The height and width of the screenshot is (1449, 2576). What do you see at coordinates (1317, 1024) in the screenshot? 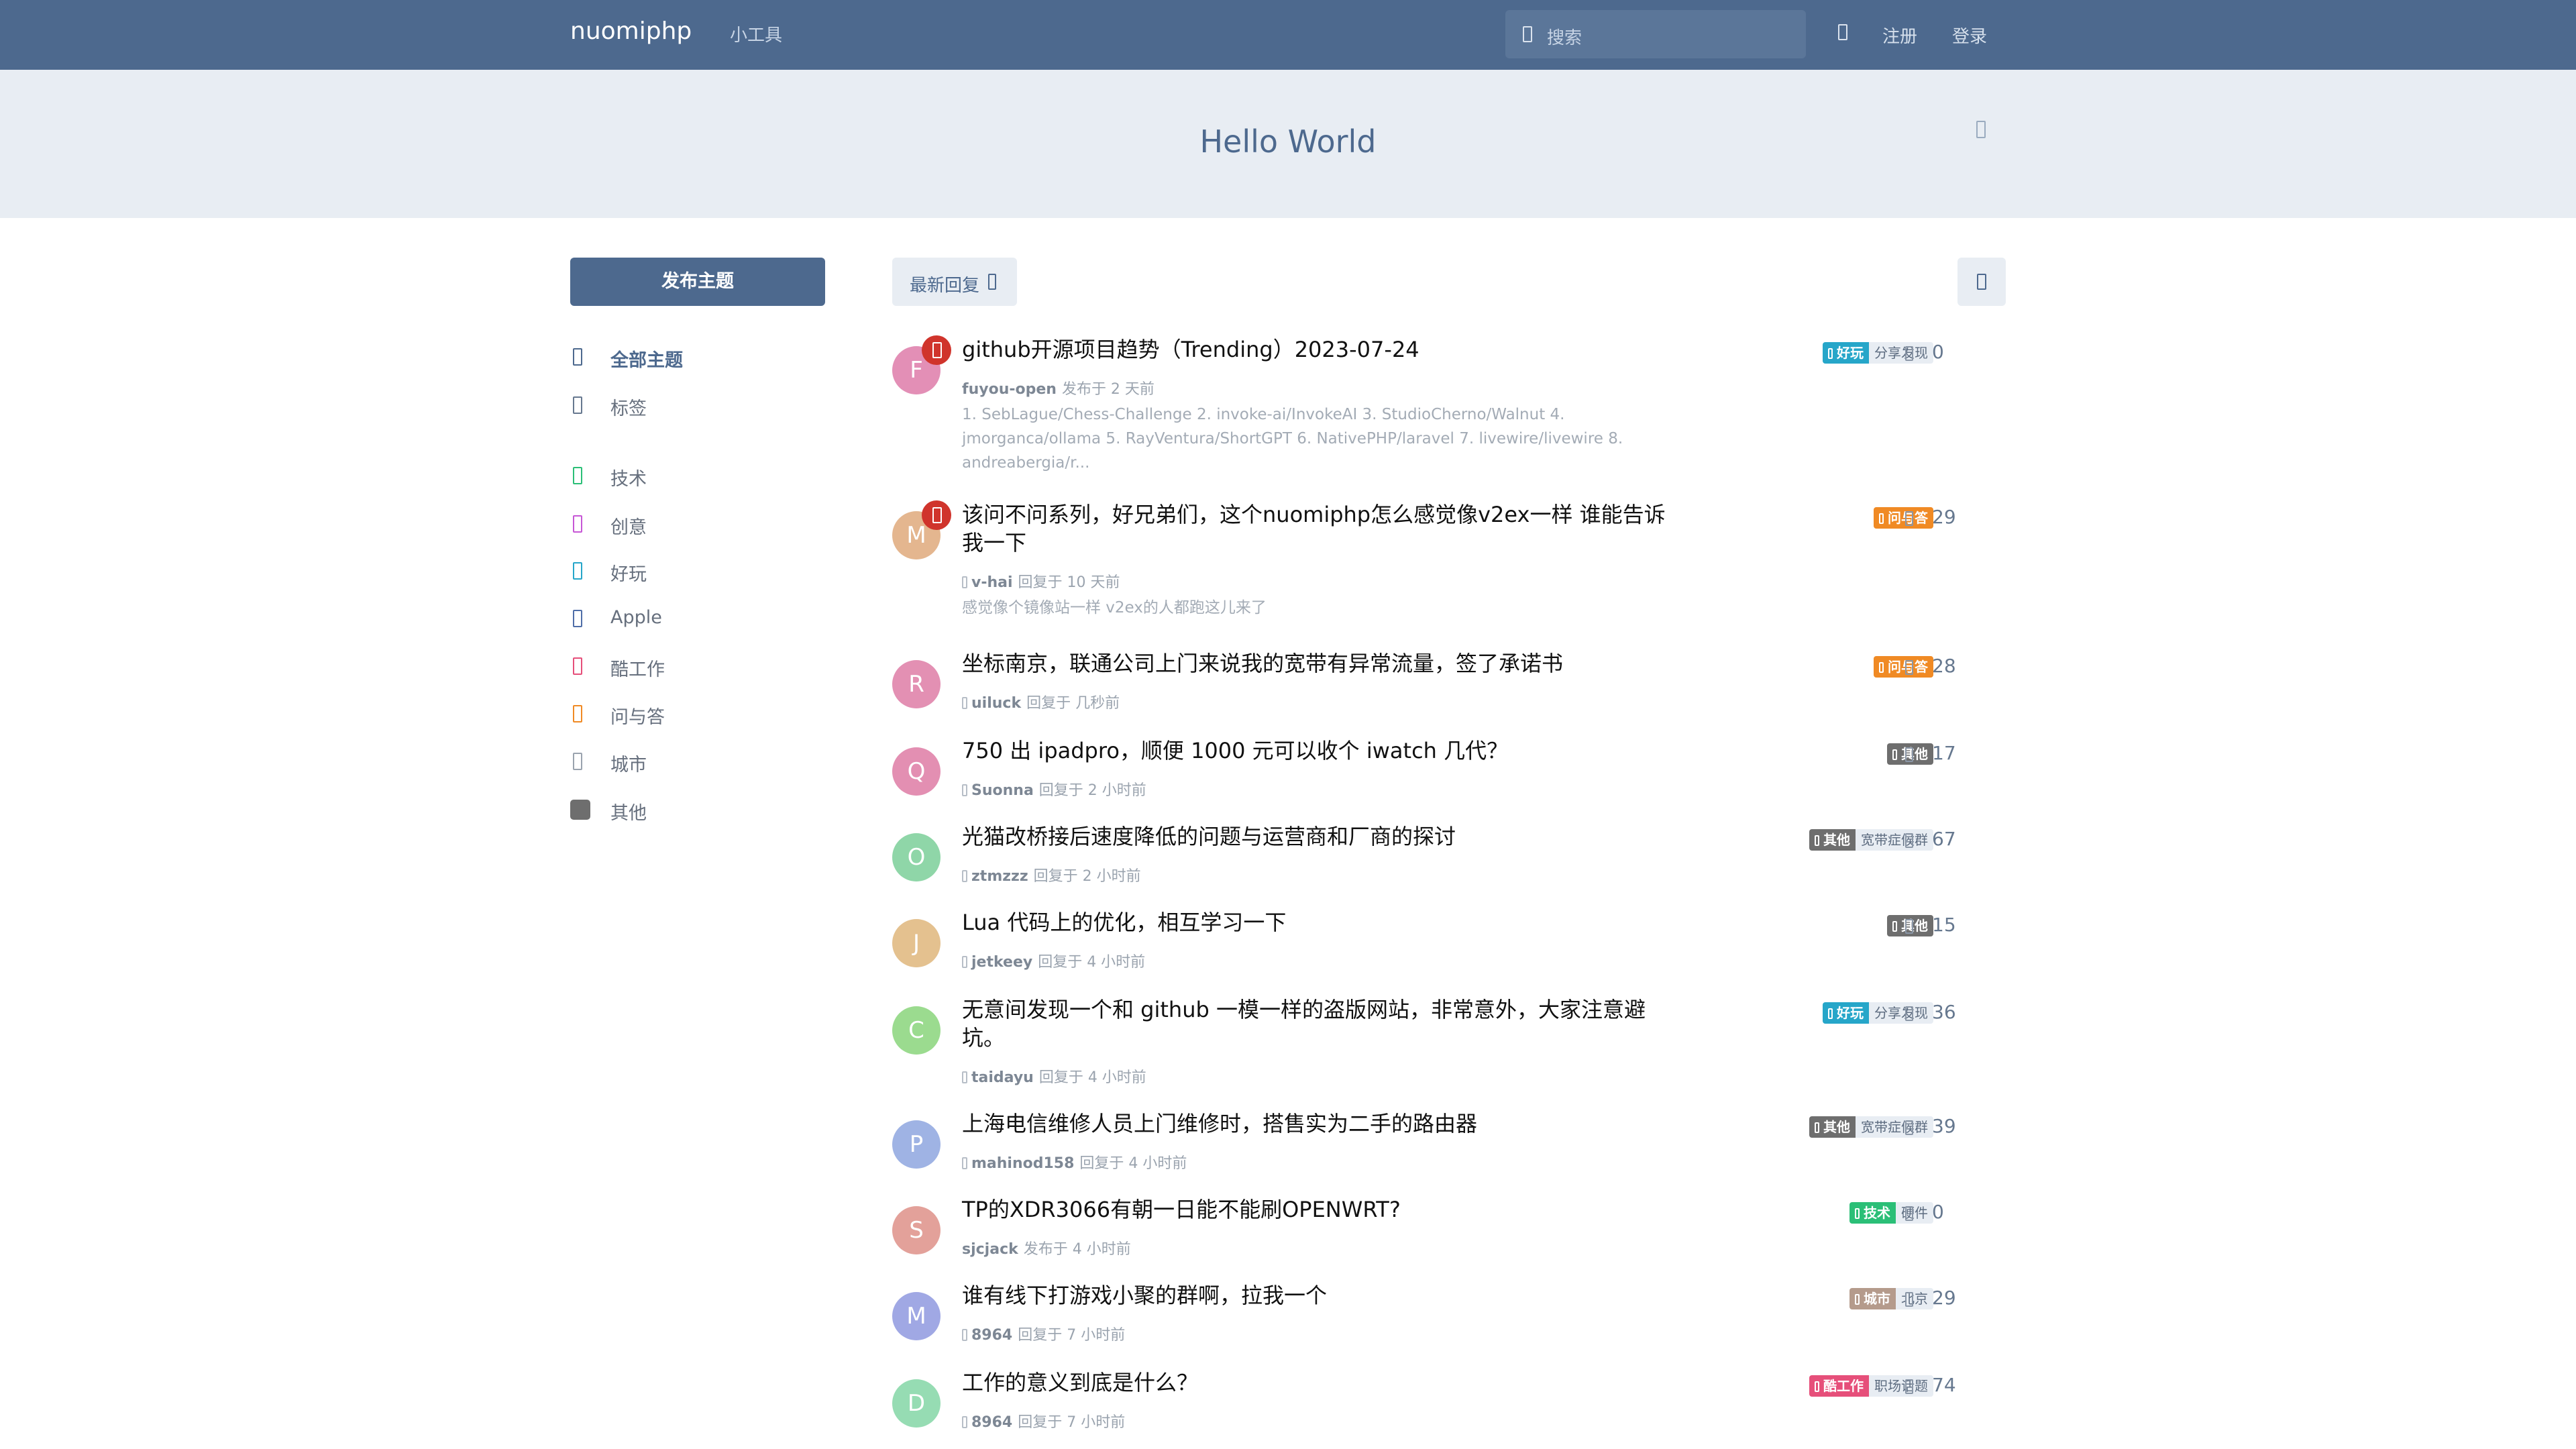
I see `discussion-title: 无意间发现一个和 github 一模一样的盗版网站，非常意外，大家注意避坑。` at bounding box center [1317, 1024].